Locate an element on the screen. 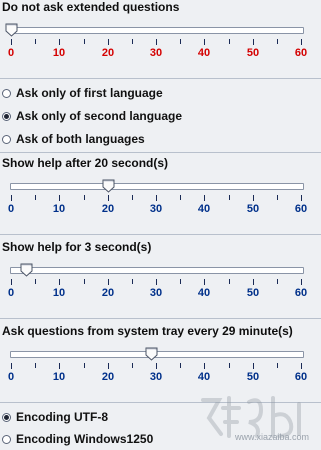 This screenshot has height=450, width=321. radio-label-encoding-windows1250: Encoding Windows1250 is located at coordinates (85, 439).